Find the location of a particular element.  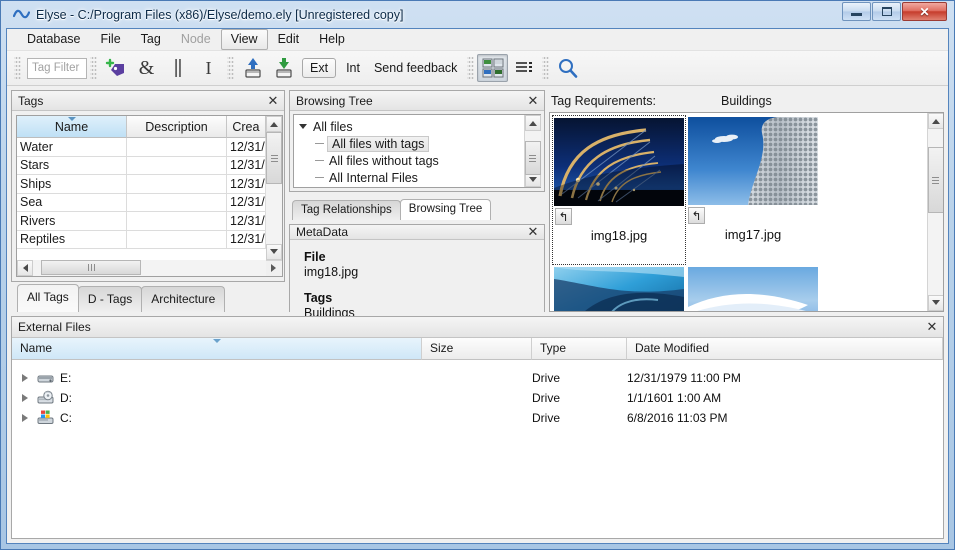

tree-item-all-files: All files is located at coordinates (410, 126).